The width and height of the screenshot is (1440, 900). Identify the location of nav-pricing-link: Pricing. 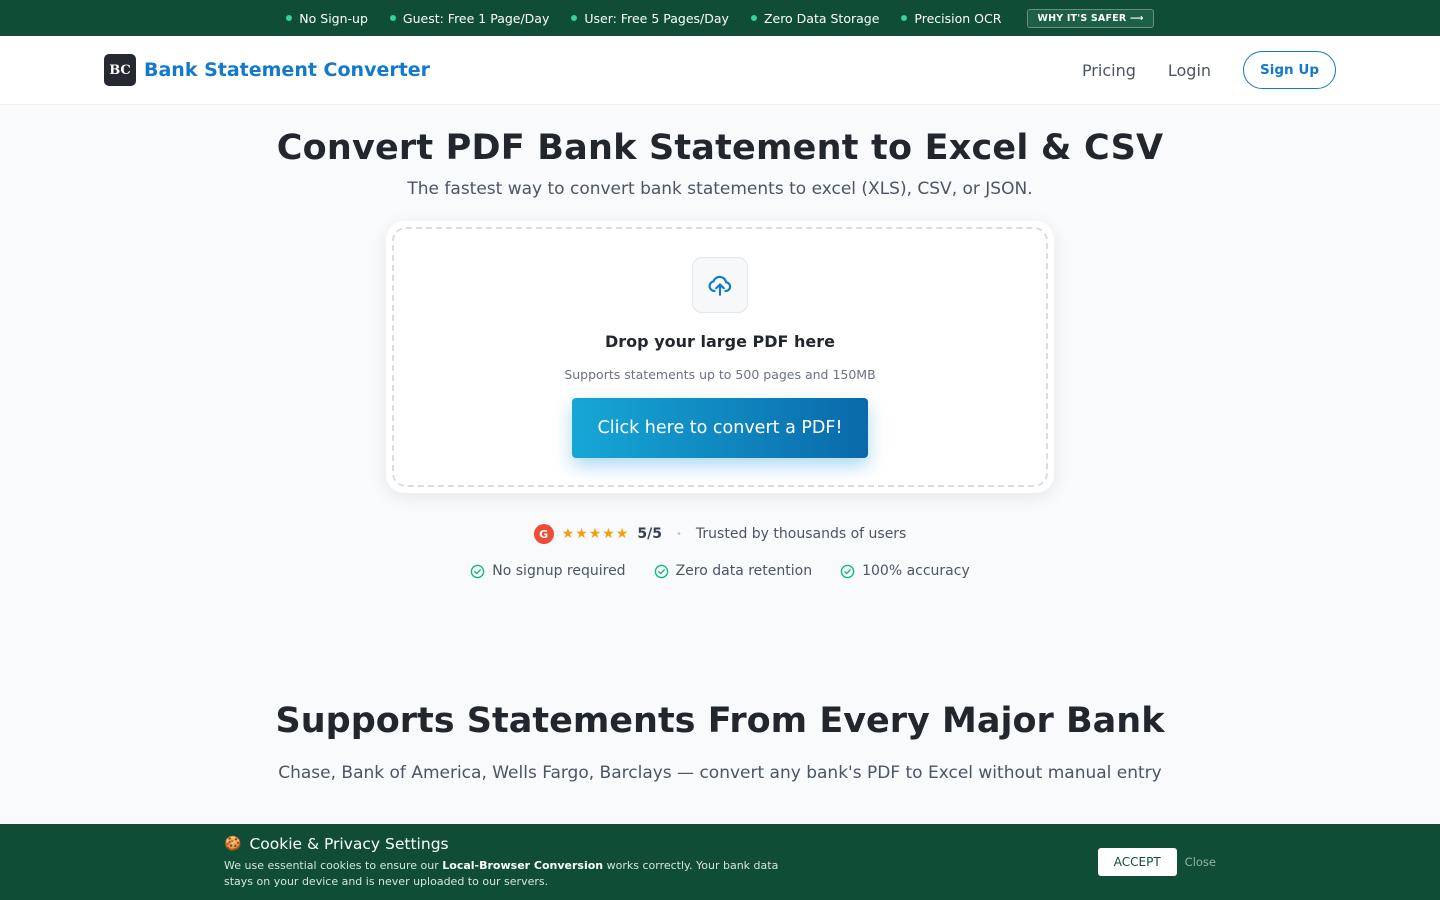
(1109, 70).